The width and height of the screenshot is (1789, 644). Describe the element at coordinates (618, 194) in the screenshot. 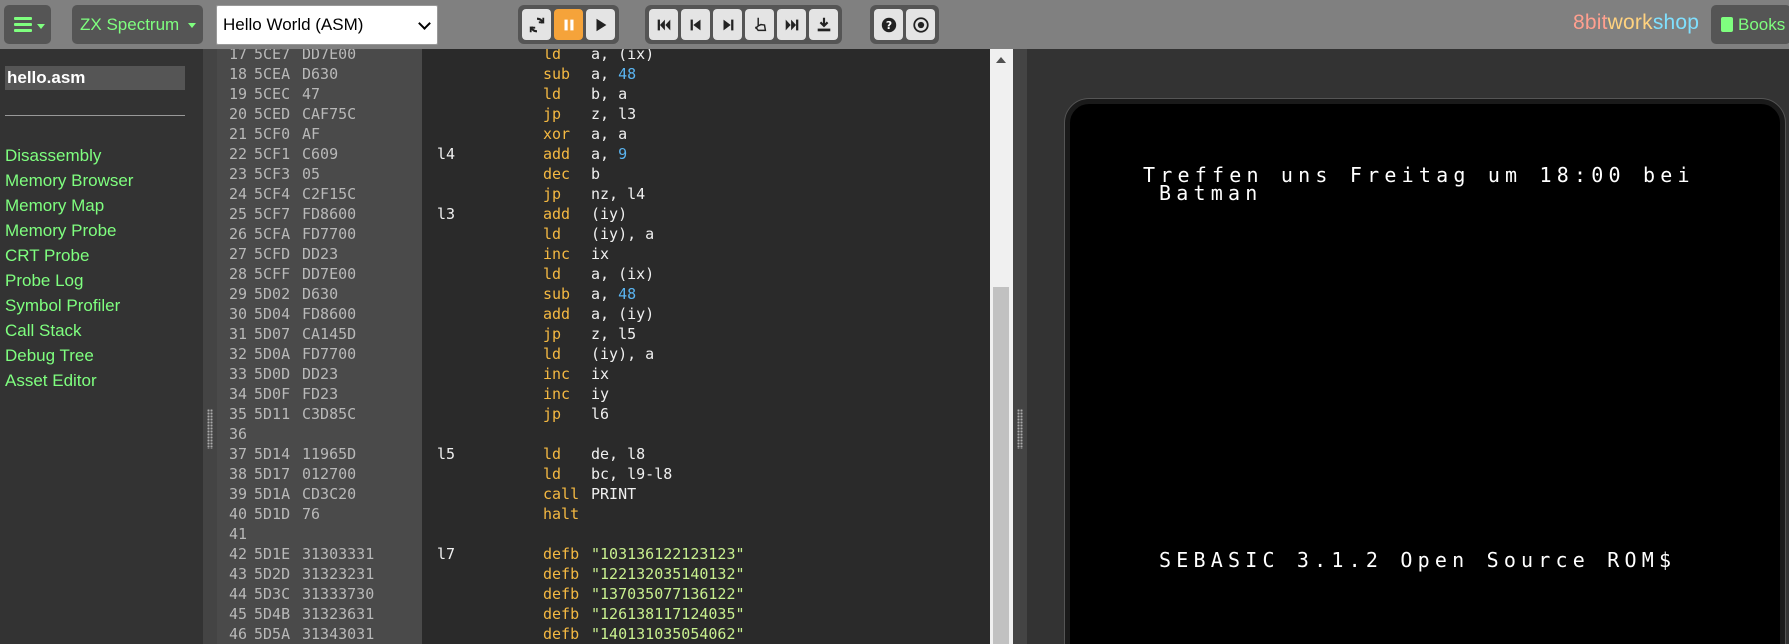

I see `line-operands: nz, l4` at that location.